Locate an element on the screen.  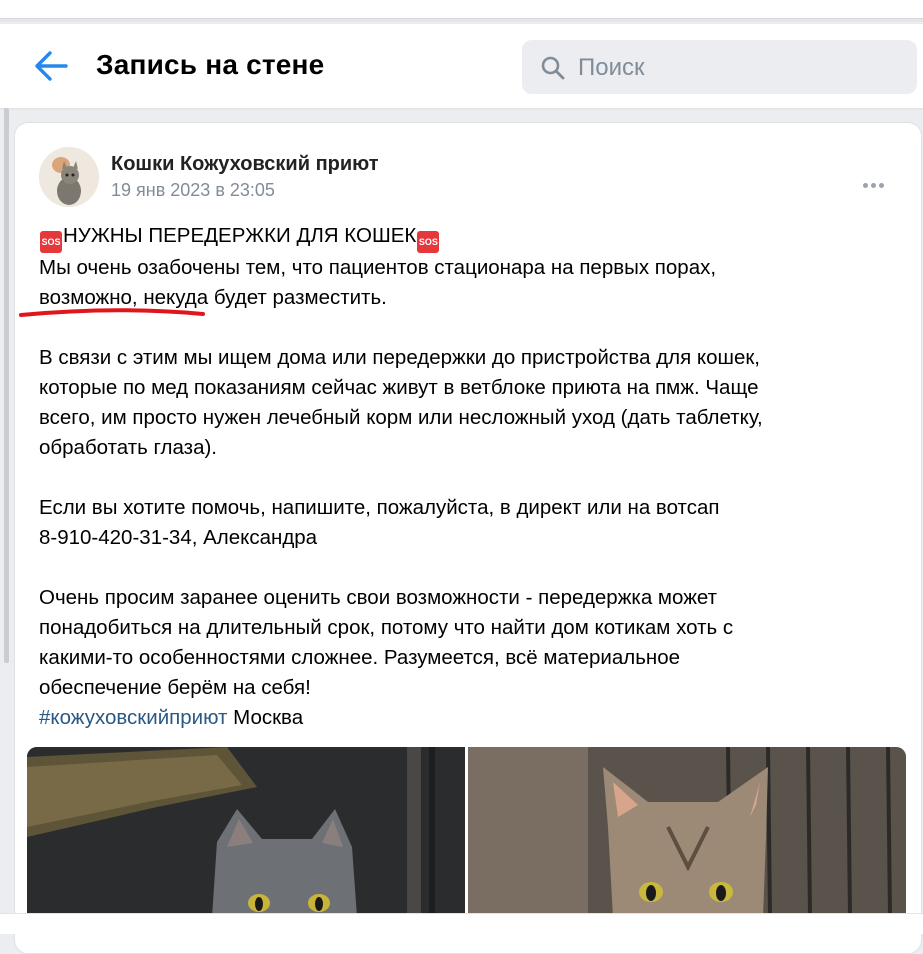
cat-photo-gray is located at coordinates (246, 832).